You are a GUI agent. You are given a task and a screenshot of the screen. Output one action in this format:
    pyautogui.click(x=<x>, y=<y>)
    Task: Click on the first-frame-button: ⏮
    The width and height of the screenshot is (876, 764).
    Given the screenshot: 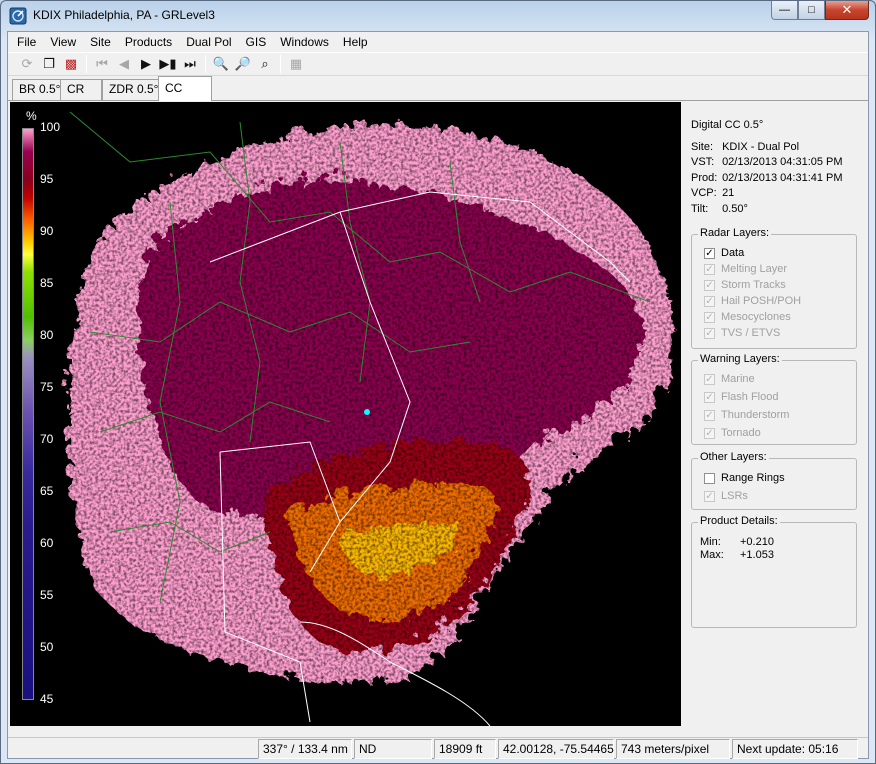 What is the action you would take?
    pyautogui.click(x=102, y=64)
    